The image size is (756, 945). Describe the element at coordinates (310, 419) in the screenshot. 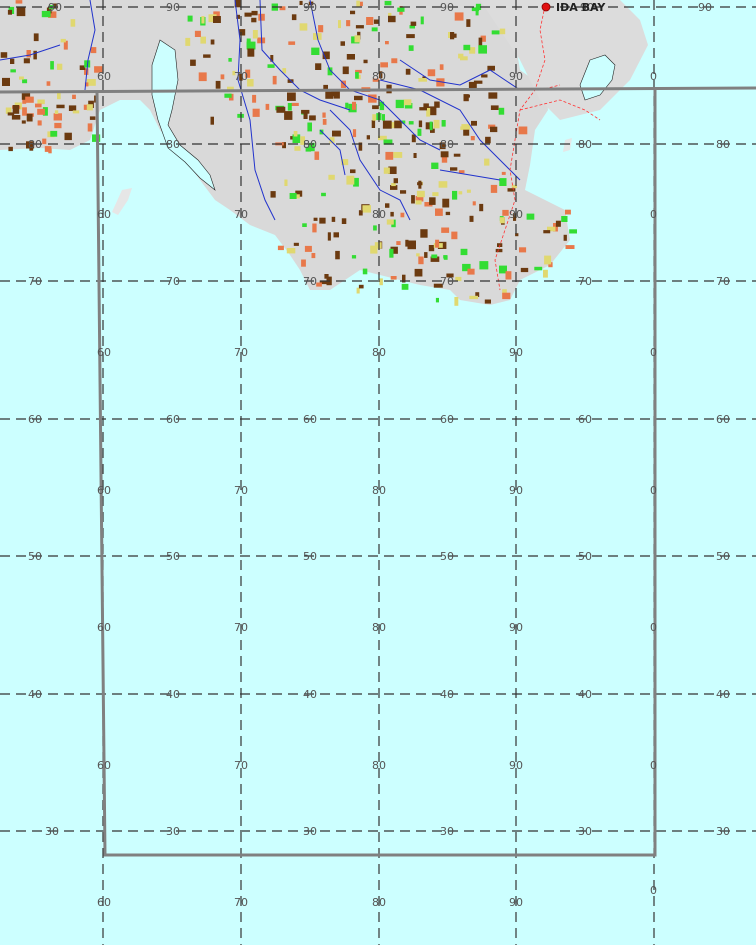

I see `label-60-c: 60` at that location.